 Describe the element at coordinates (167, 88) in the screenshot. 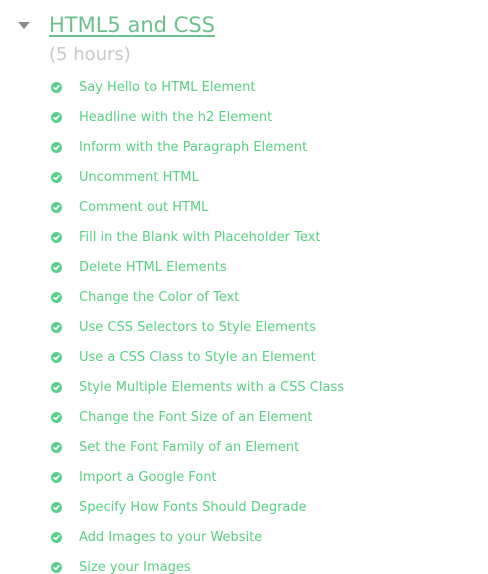

I see `lesson-title: Say Hello to HTML Element` at that location.